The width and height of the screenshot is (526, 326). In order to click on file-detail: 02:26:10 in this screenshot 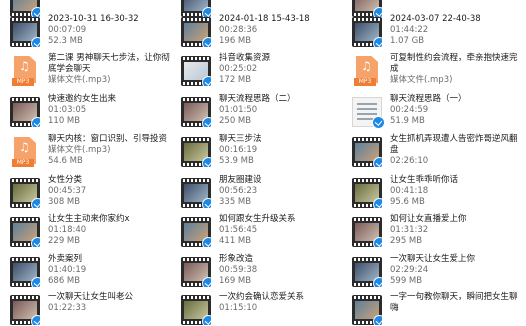, I will do `click(409, 161)`.